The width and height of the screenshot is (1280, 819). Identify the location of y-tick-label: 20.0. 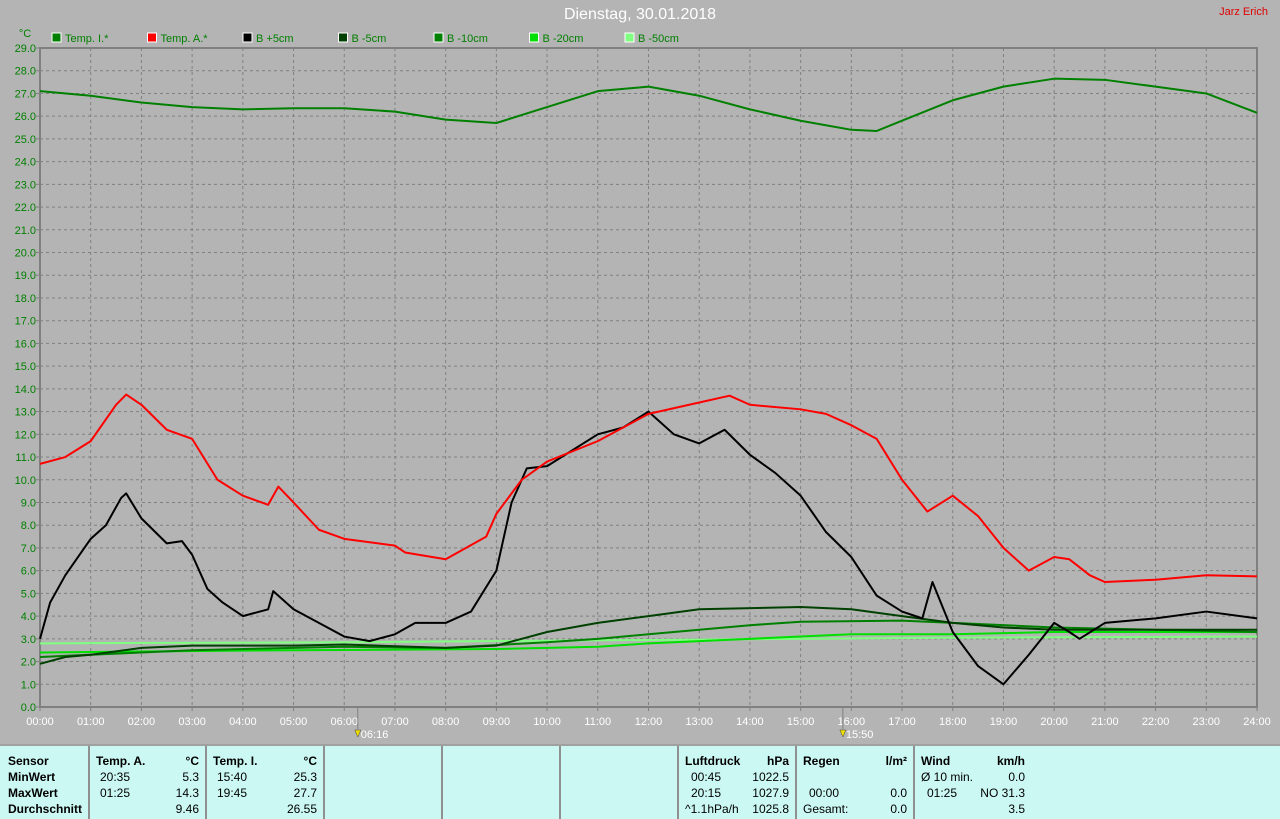
(25, 254).